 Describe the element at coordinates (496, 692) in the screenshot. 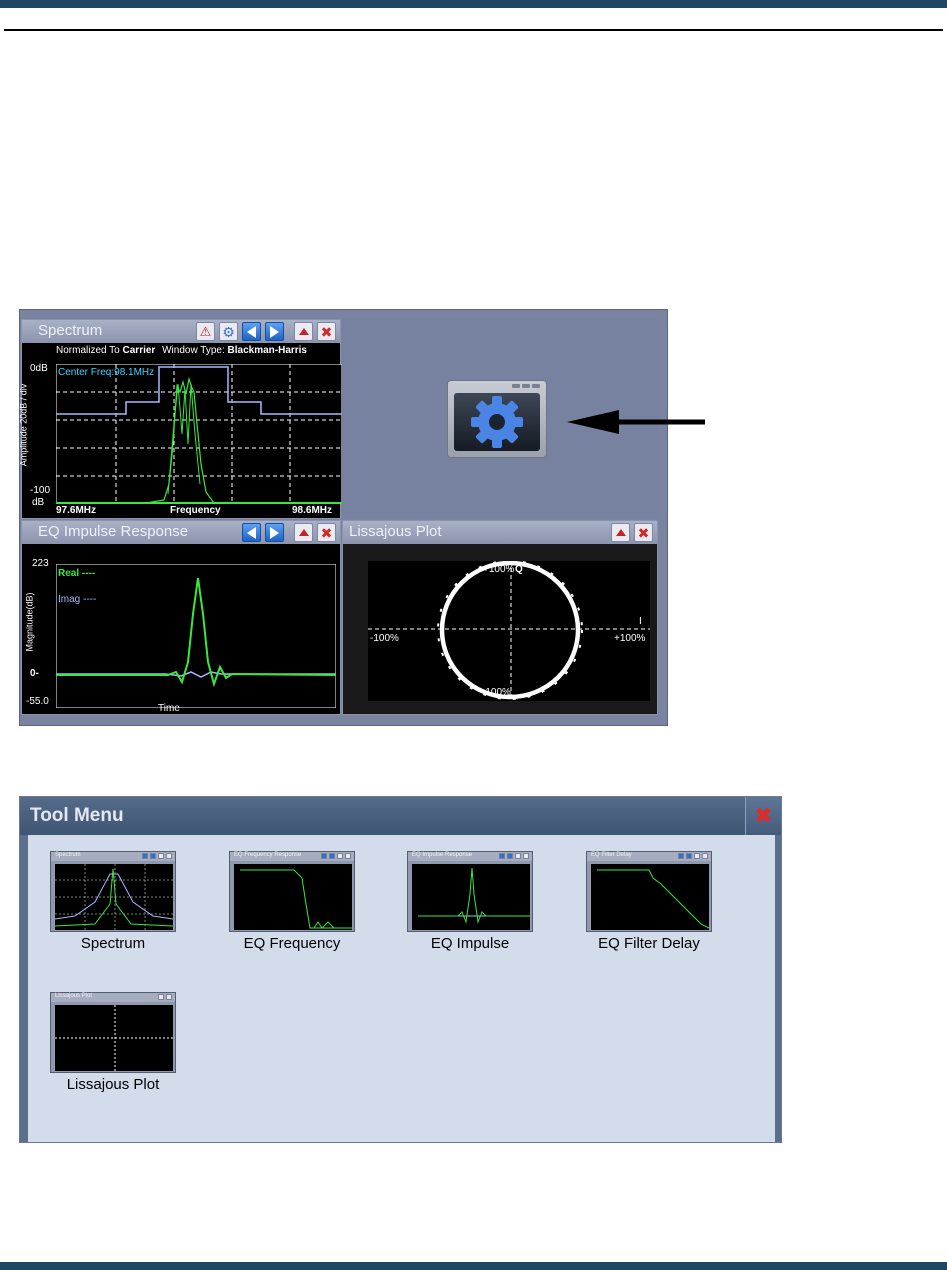

I see `lissajous-bottom-label: -100%` at that location.